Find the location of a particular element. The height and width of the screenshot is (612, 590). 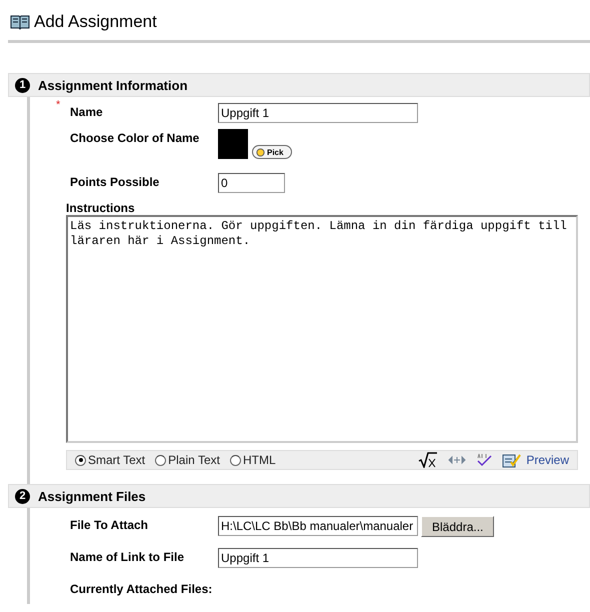

book-icon is located at coordinates (20, 22).